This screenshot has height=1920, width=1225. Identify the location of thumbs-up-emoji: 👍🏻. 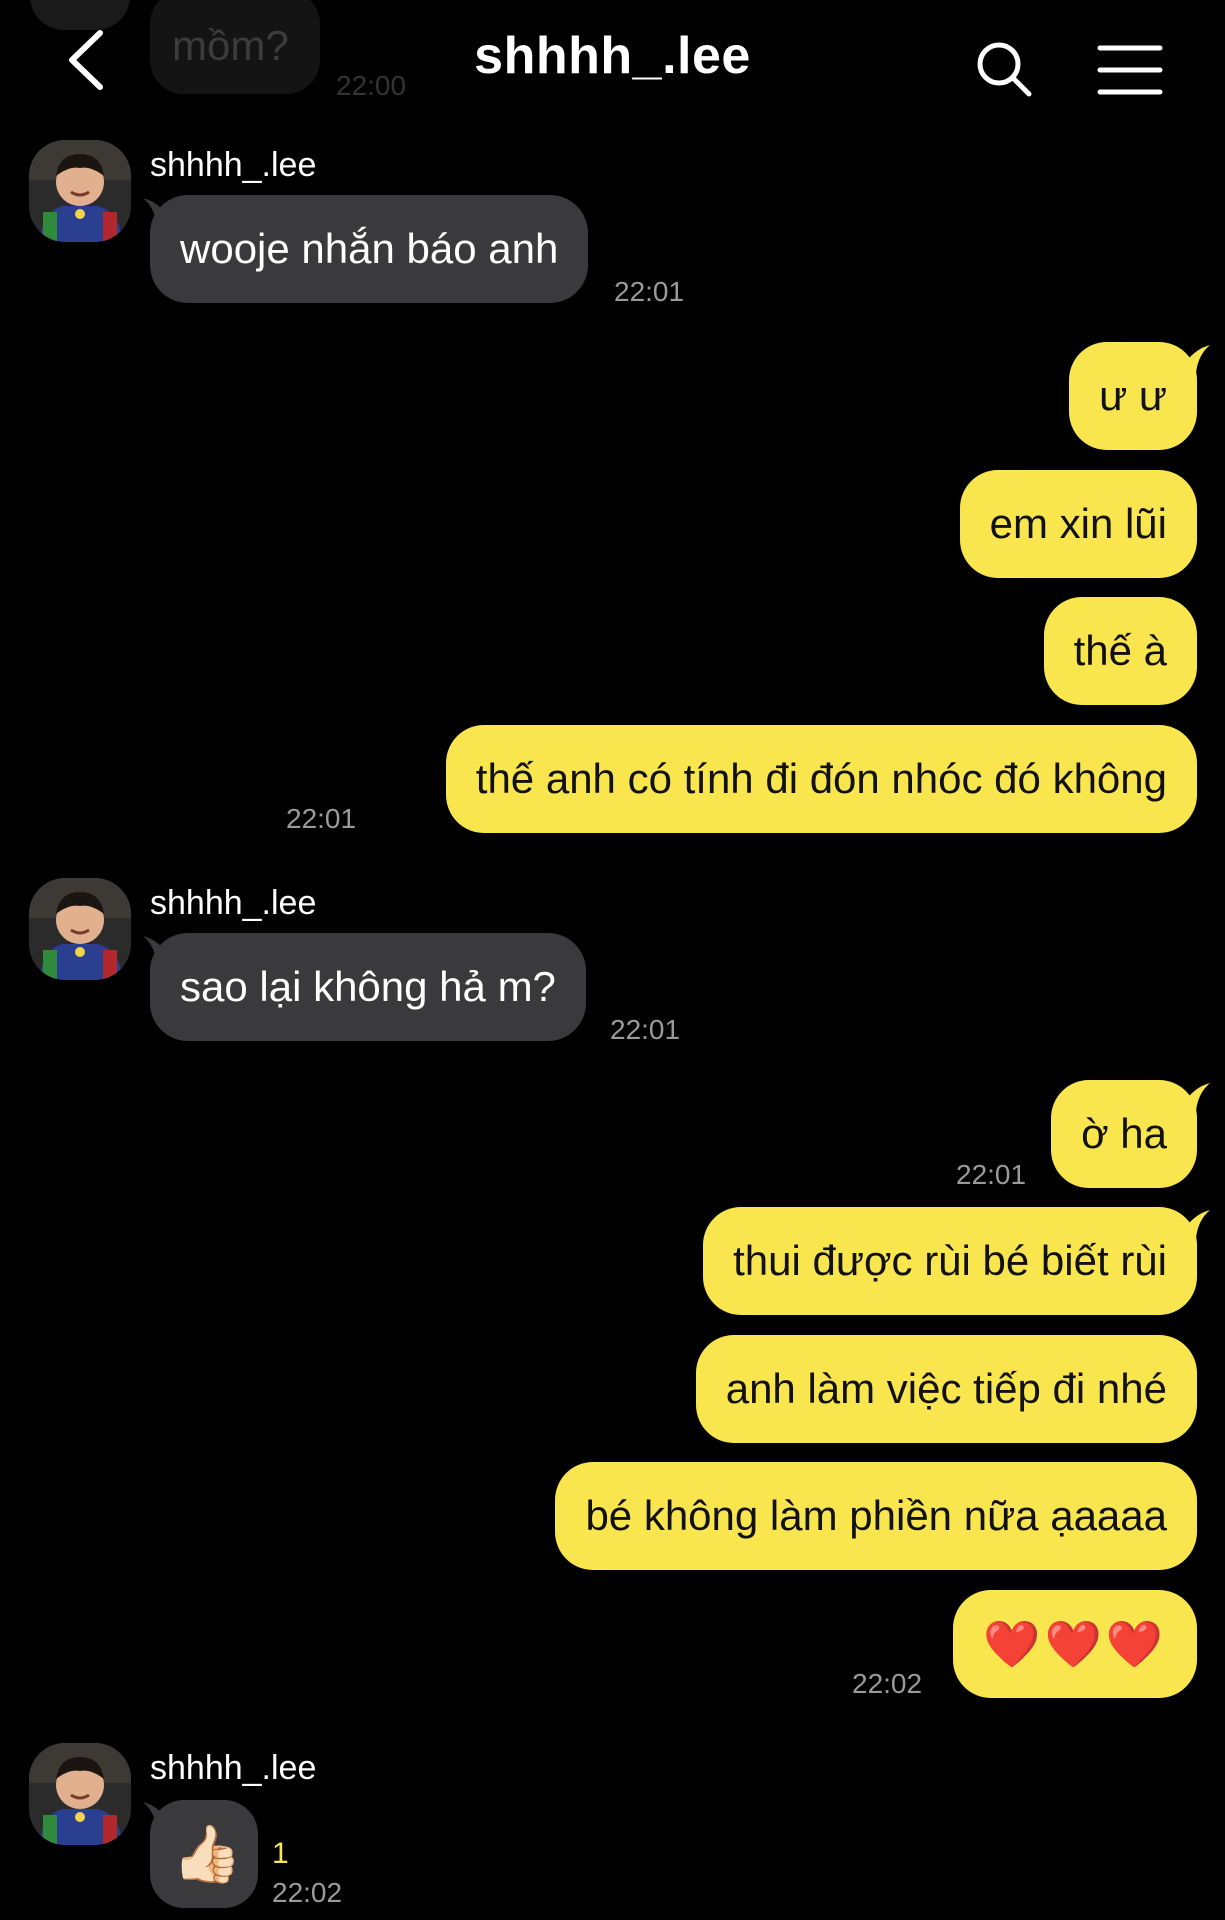
(207, 1853).